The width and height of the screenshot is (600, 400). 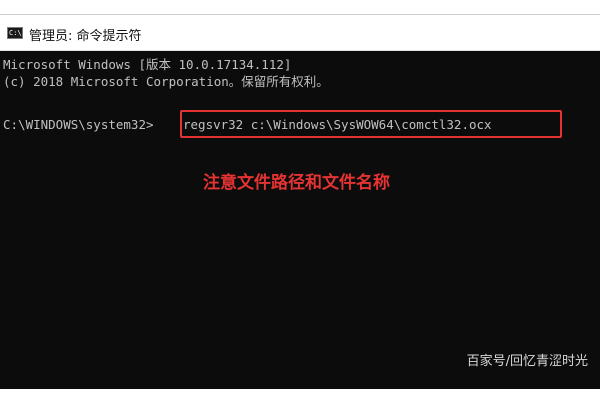 What do you see at coordinates (78, 124) in the screenshot?
I see `prompt-path: C:\WINDOWS\system32>` at bounding box center [78, 124].